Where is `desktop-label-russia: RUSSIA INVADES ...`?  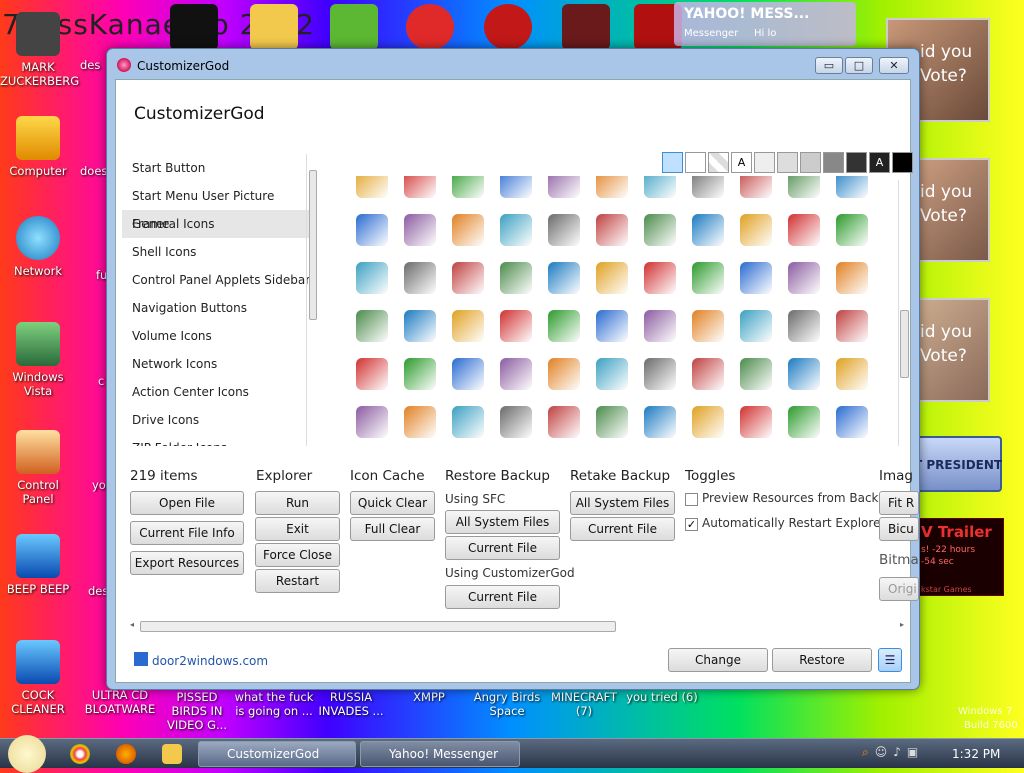 desktop-label-russia: RUSSIA INVADES ... is located at coordinates (351, 704).